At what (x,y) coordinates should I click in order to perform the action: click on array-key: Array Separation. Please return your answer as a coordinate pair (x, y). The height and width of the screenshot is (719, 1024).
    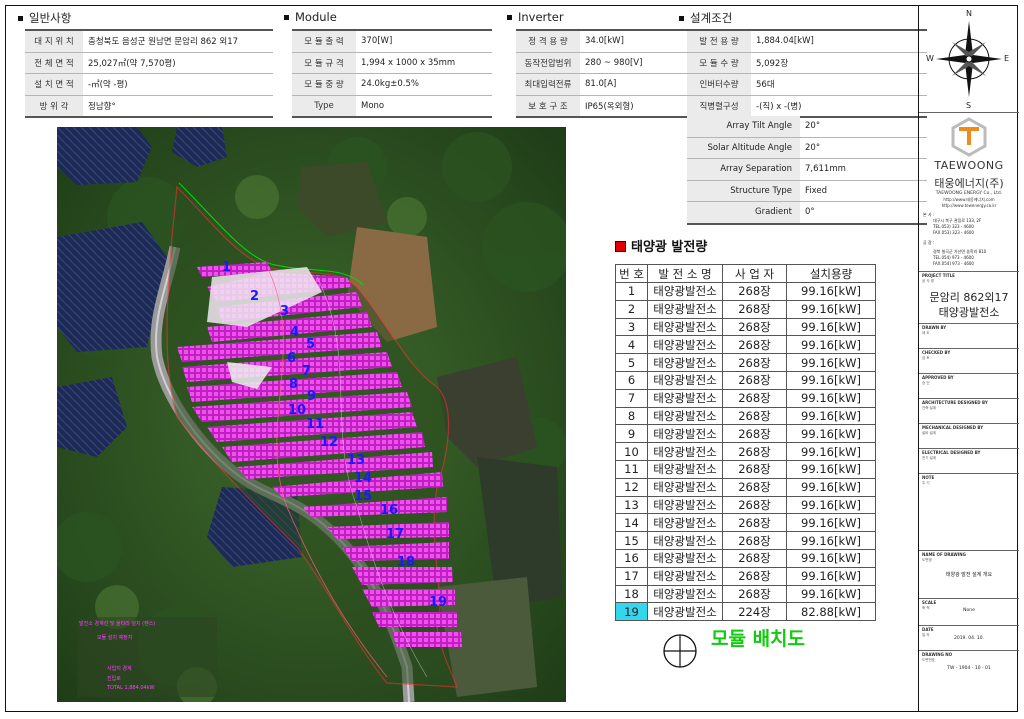
    Looking at the image, I should click on (743, 169).